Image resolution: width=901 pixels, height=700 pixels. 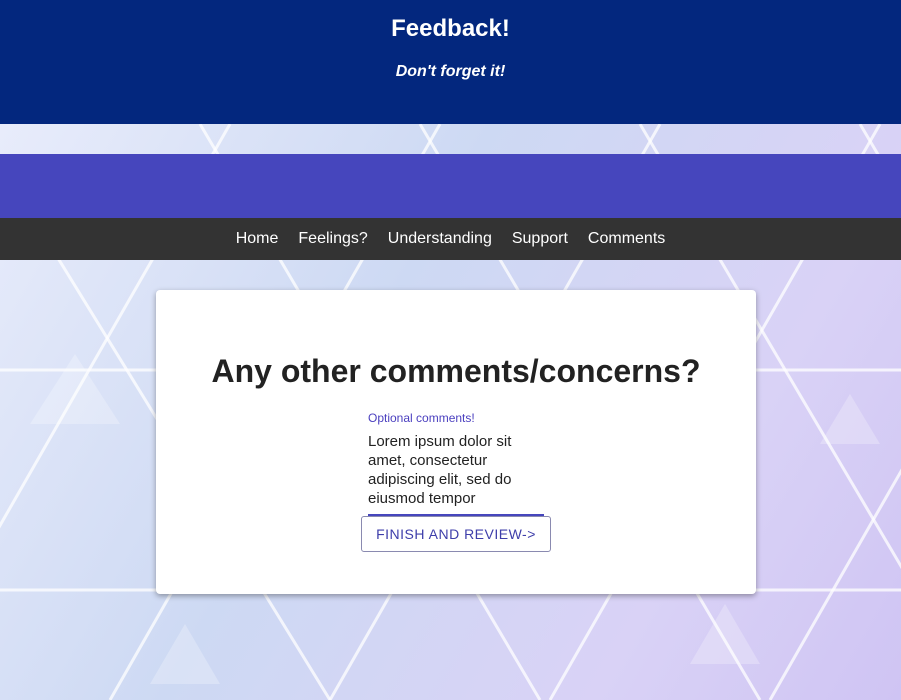 What do you see at coordinates (540, 239) in the screenshot?
I see `nav-item-support: Support` at bounding box center [540, 239].